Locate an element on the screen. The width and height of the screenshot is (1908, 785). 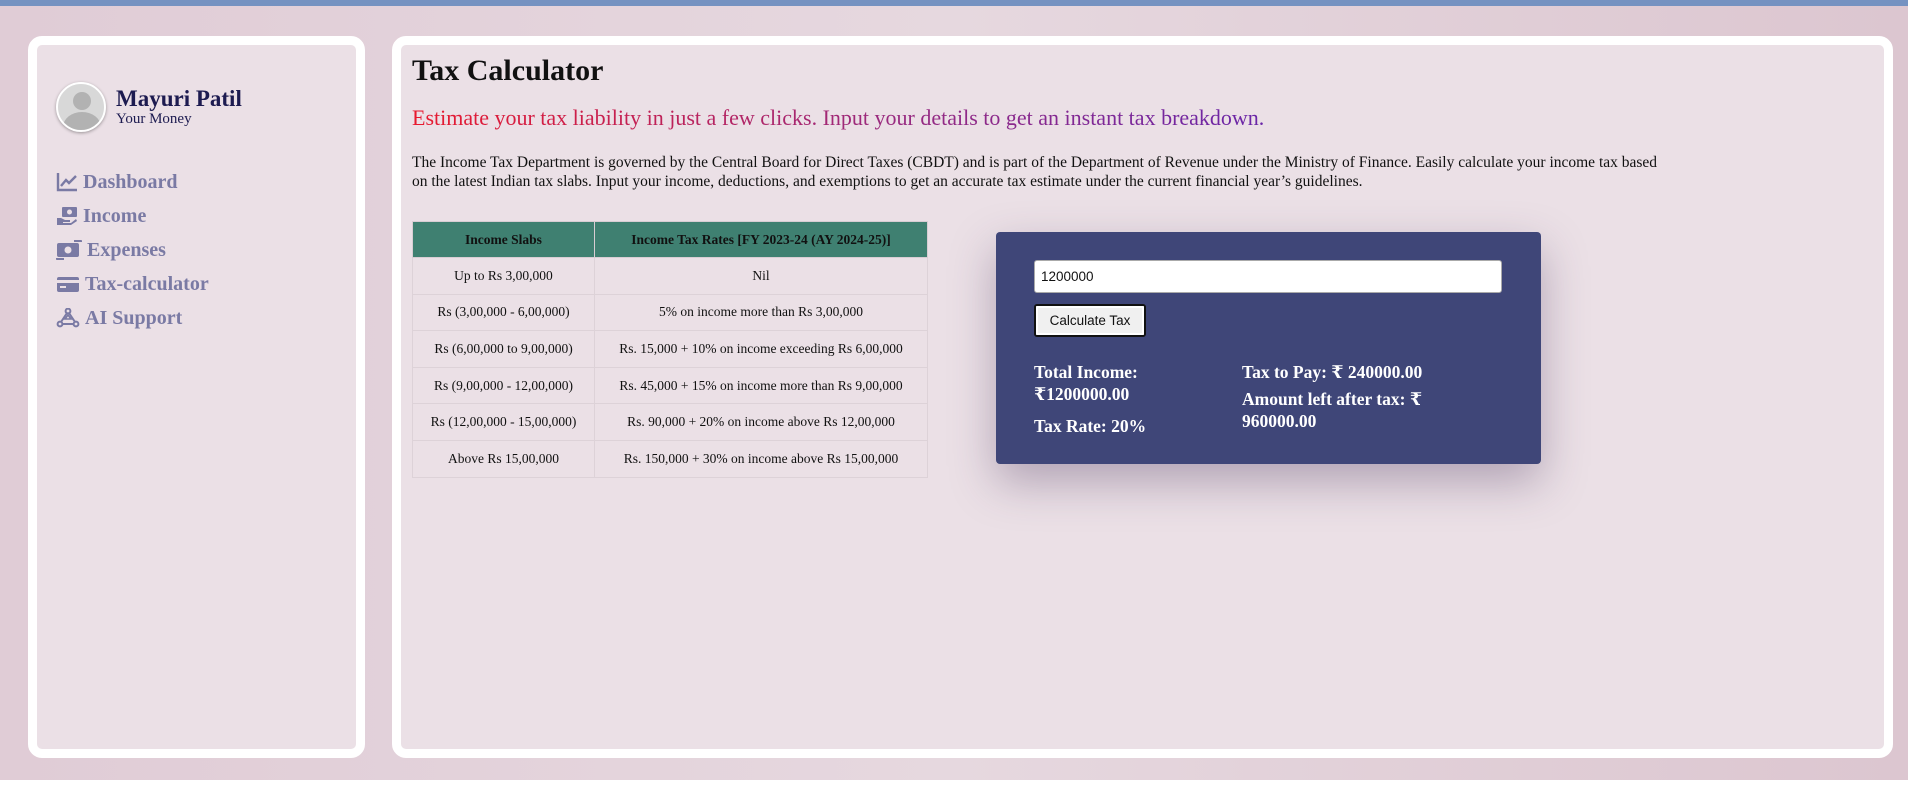
amount-left-result: Amount left after tax: ₹ 960000.00 is located at coordinates (1332, 410).